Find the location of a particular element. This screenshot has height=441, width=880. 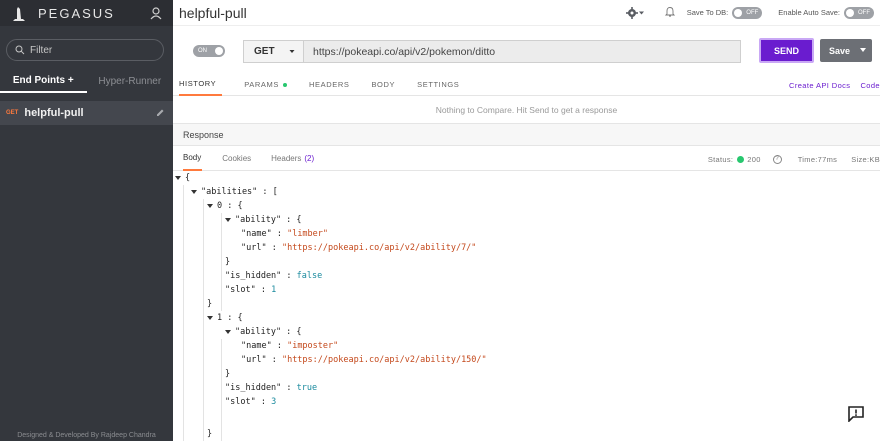

edit-icon is located at coordinates (160, 113).